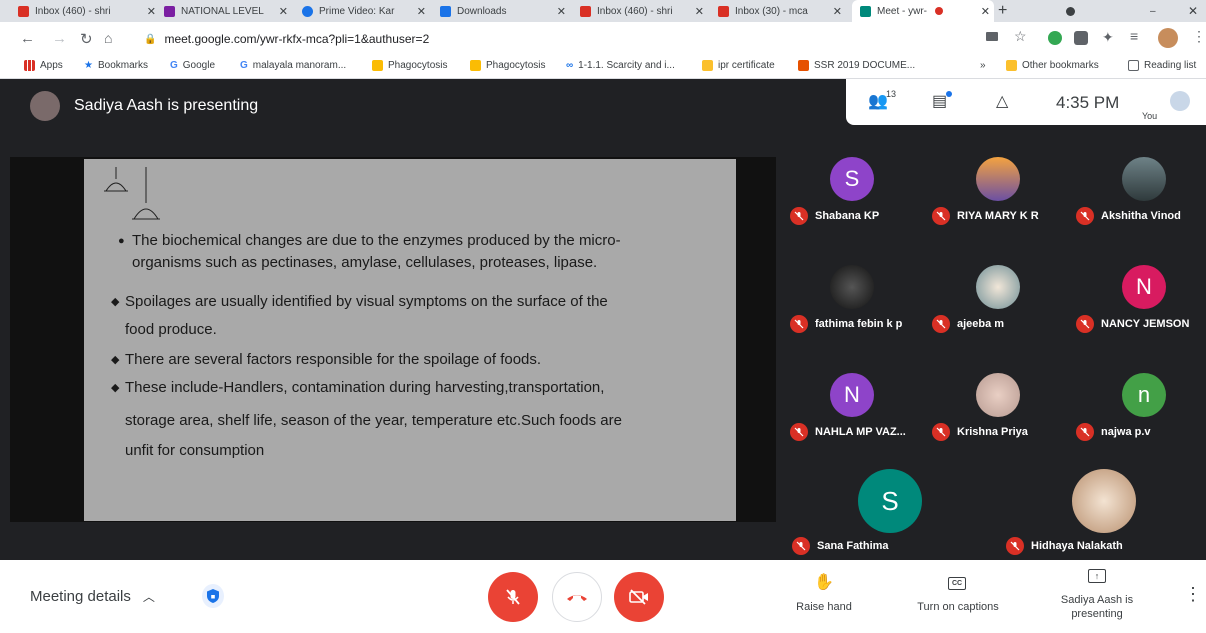 Image resolution: width=1206 pixels, height=633 pixels. Describe the element at coordinates (213, 596) in the screenshot. I see `host-controls-shield-icon` at that location.